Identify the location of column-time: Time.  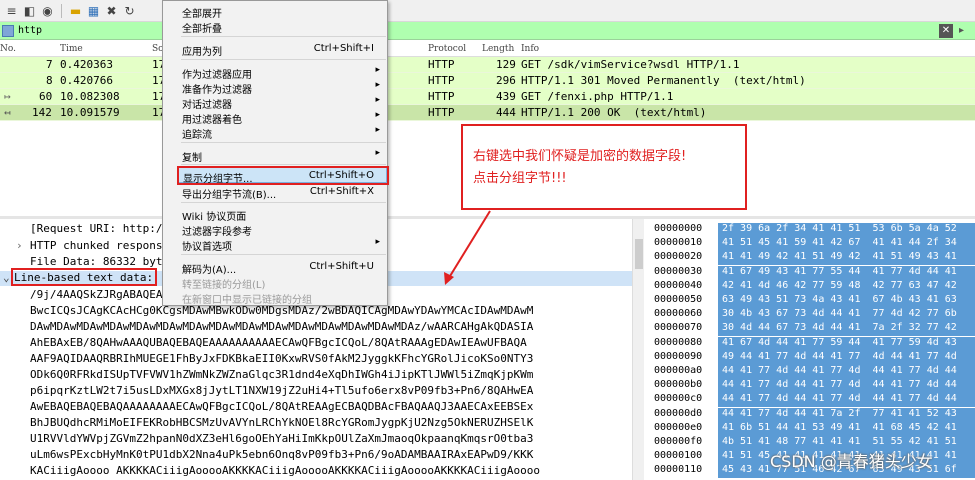
(71, 49).